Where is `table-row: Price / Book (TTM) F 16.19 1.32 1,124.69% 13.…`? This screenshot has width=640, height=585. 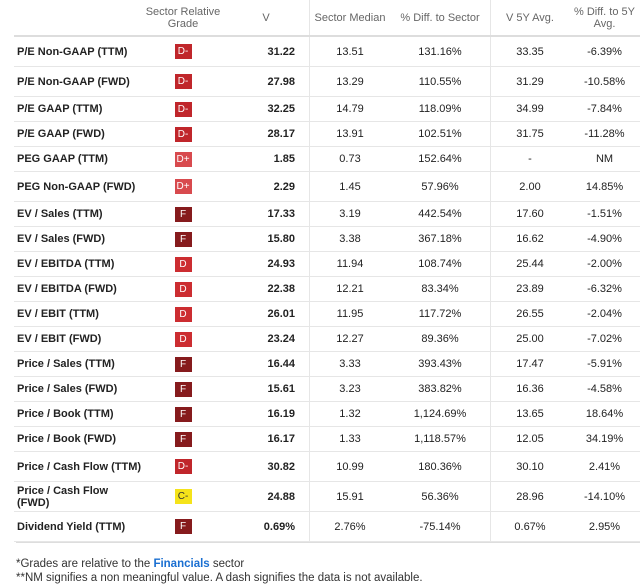
table-row: Price / Book (TTM) F 16.19 1.32 1,124.69% 13.… is located at coordinates (327, 414).